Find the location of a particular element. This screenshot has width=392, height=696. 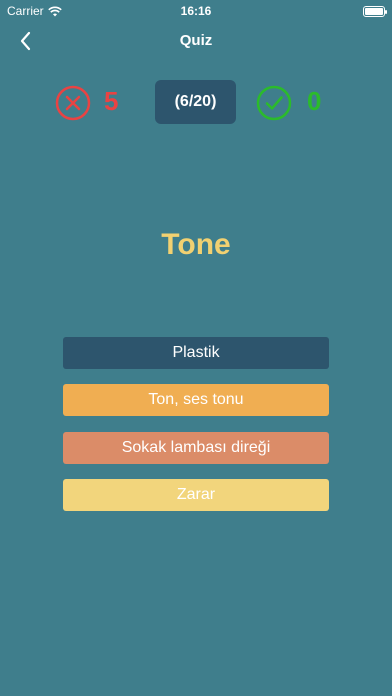

status-time: 16:16 is located at coordinates (196, 11).